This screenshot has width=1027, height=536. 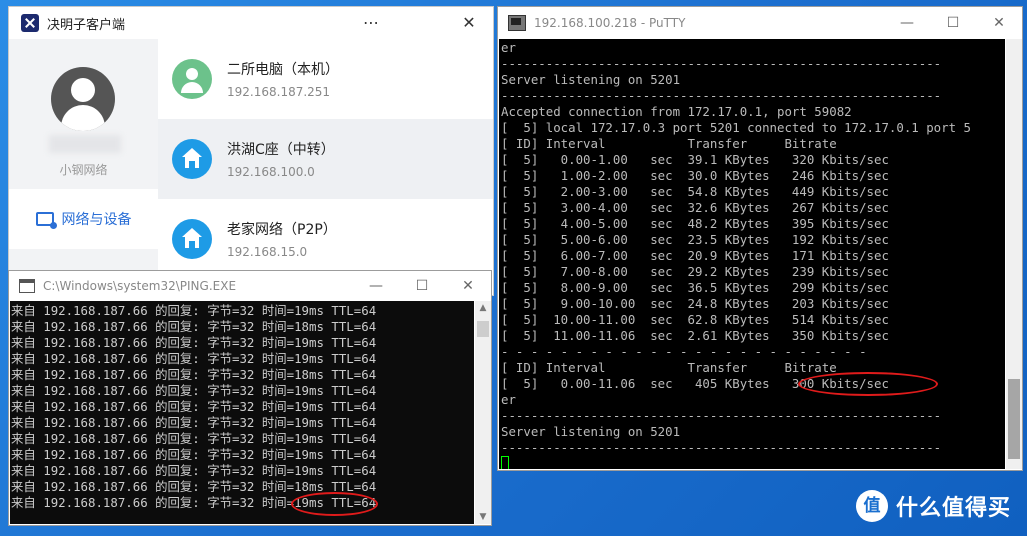 I want to click on blurred-account-name, so click(x=85, y=144).